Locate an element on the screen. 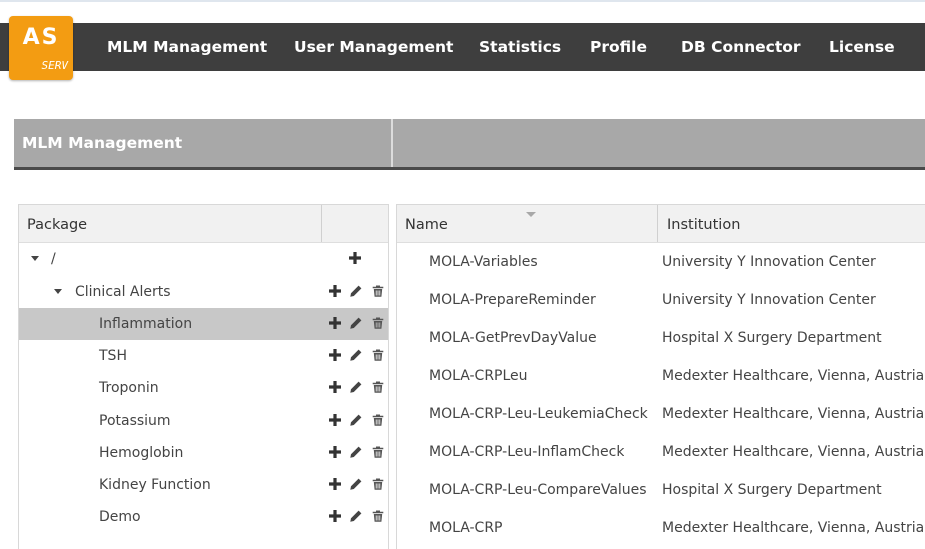  column-separator is located at coordinates (657, 223).